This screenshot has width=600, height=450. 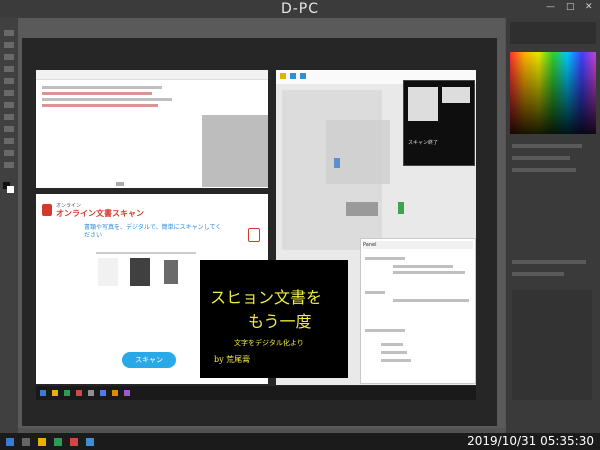 What do you see at coordinates (256, 393) in the screenshot?
I see `inner-taskbar` at bounding box center [256, 393].